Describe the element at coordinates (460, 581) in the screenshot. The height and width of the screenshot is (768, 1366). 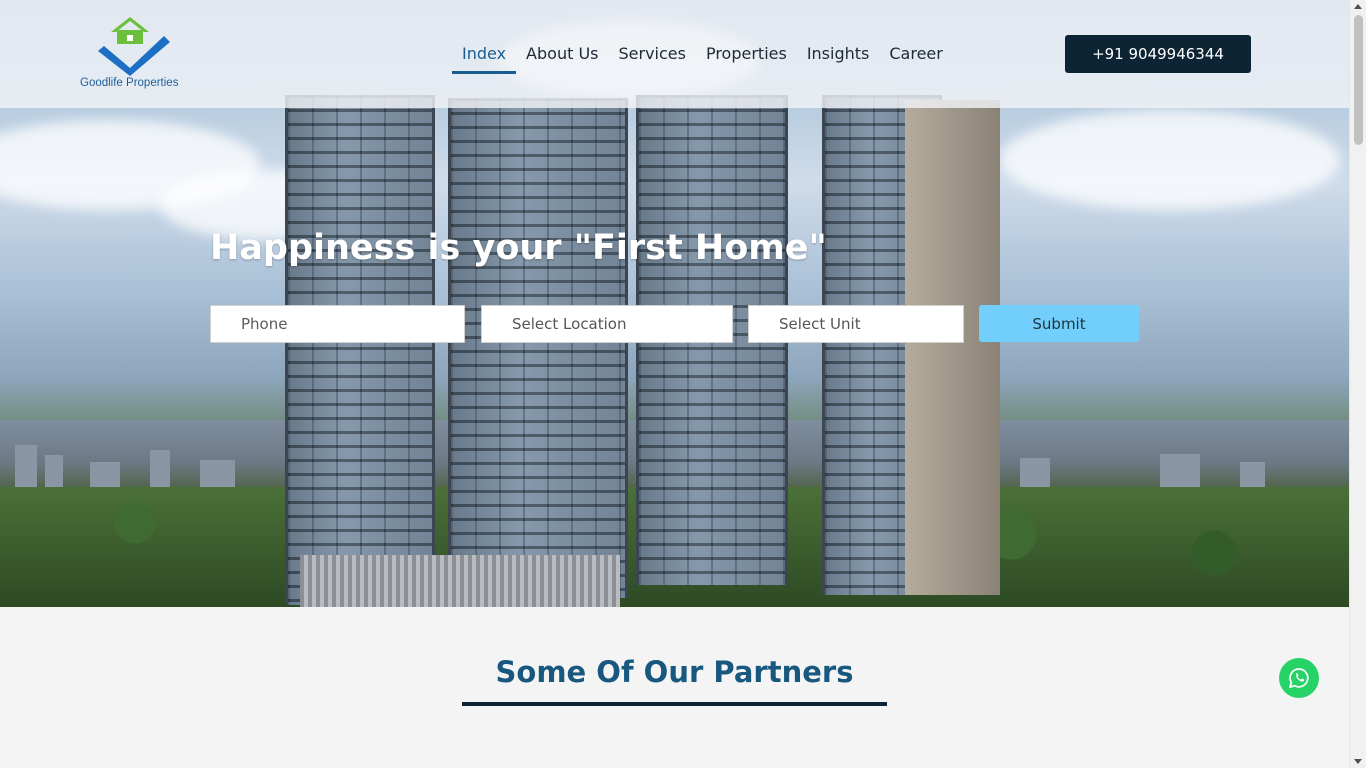
I see `podium` at that location.